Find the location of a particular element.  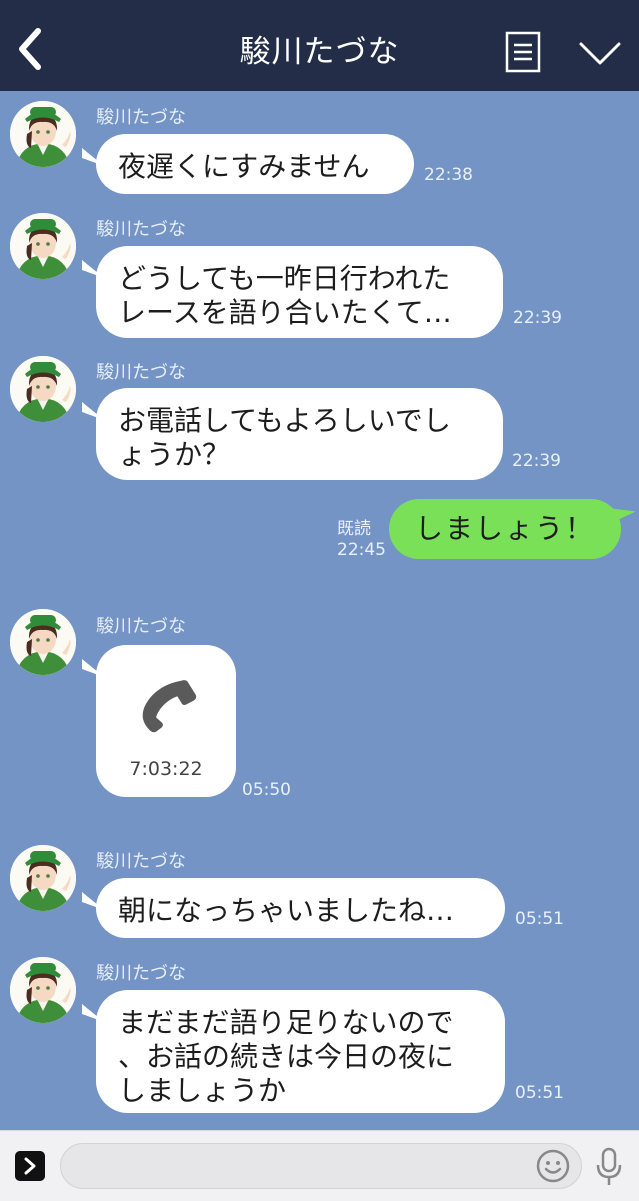

read-receipt: 既読 22:45 is located at coordinates (361, 540).